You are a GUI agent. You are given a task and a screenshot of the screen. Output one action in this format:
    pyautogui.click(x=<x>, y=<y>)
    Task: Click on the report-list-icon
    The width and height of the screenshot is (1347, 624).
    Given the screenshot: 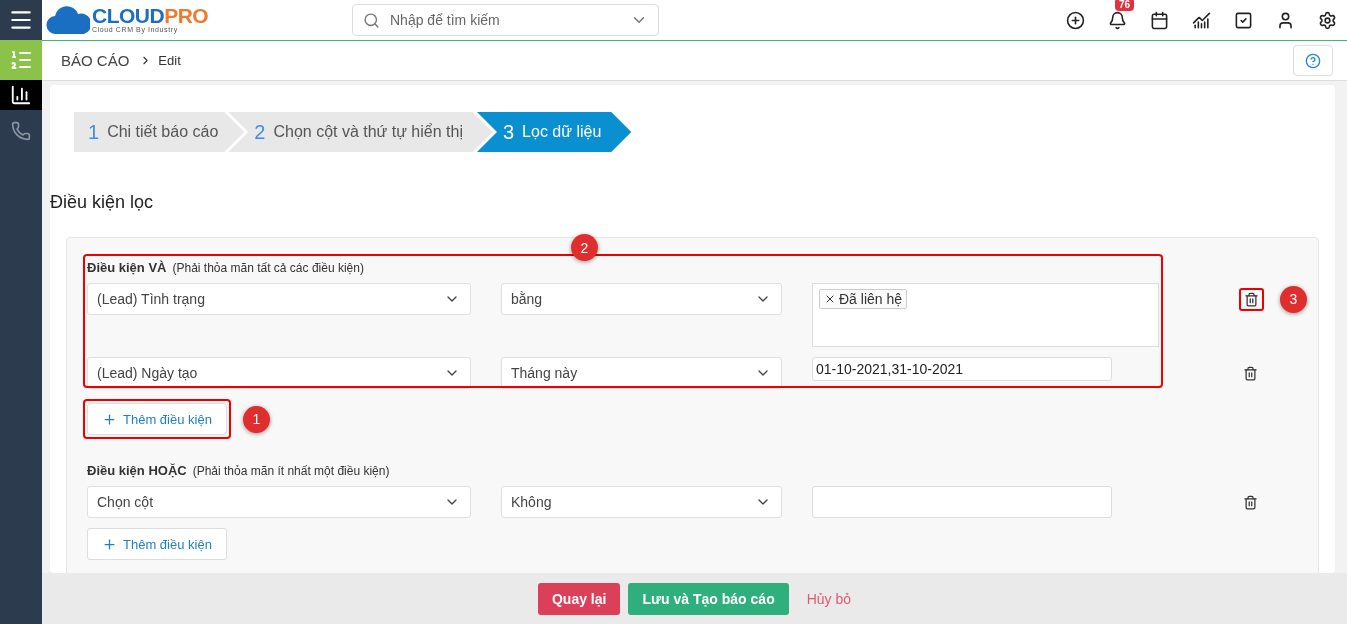 What is the action you would take?
    pyautogui.click(x=21, y=60)
    